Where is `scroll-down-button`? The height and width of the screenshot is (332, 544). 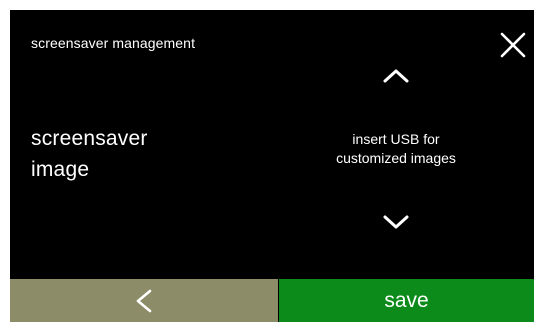 scroll-down-button is located at coordinates (396, 223).